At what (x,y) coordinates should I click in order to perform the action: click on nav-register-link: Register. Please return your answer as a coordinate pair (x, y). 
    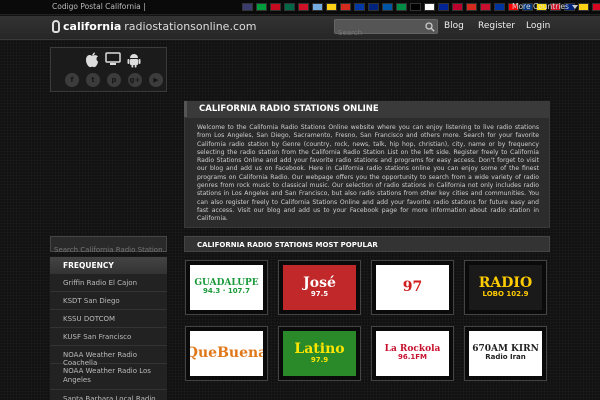
    Looking at the image, I should click on (496, 26).